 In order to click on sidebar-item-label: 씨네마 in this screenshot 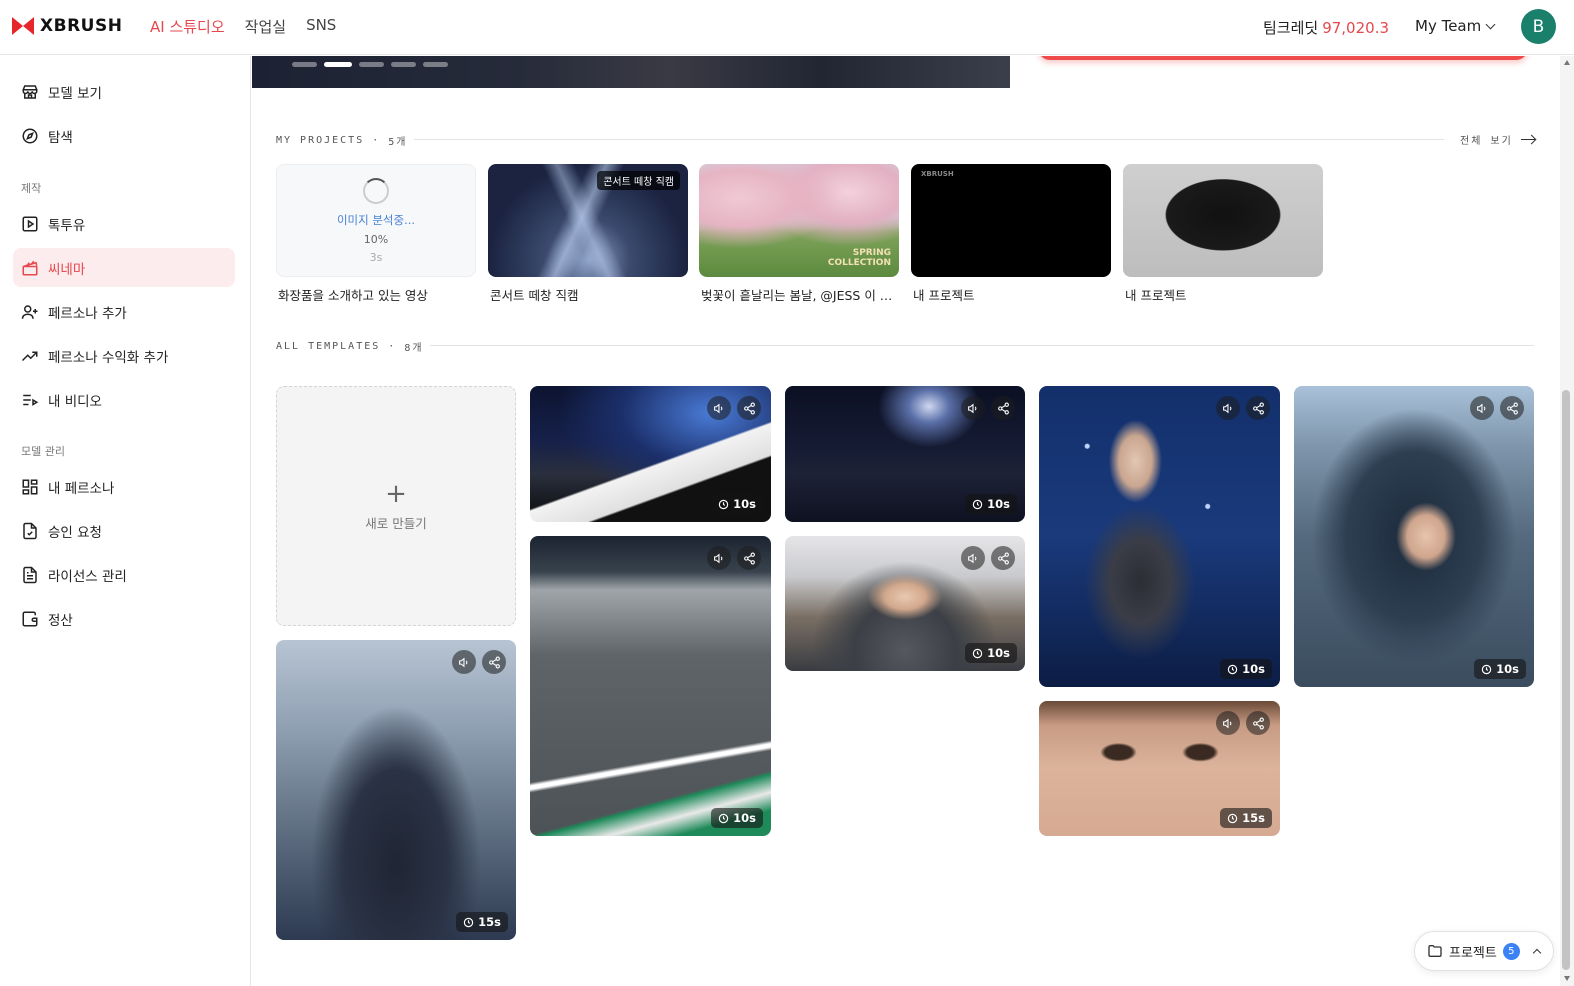, I will do `click(67, 269)`.